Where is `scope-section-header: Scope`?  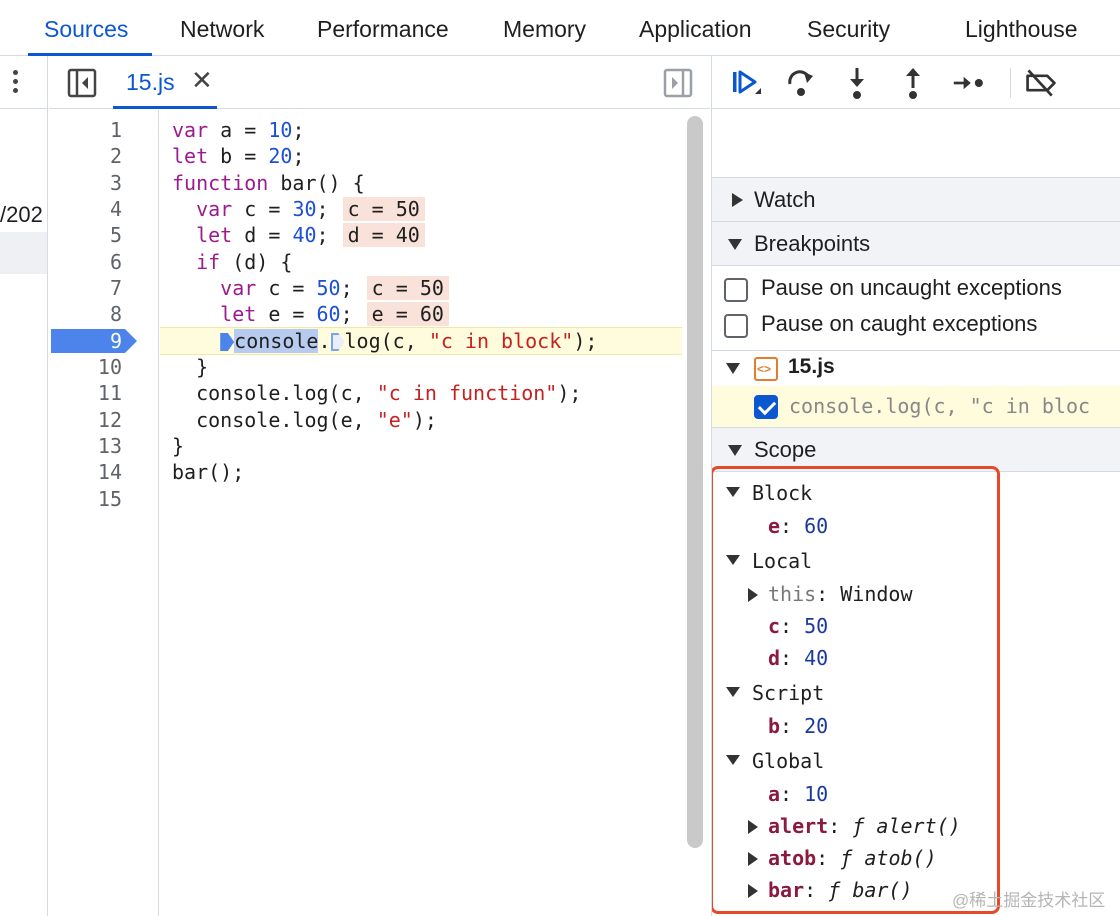 scope-section-header: Scope is located at coordinates (916, 449).